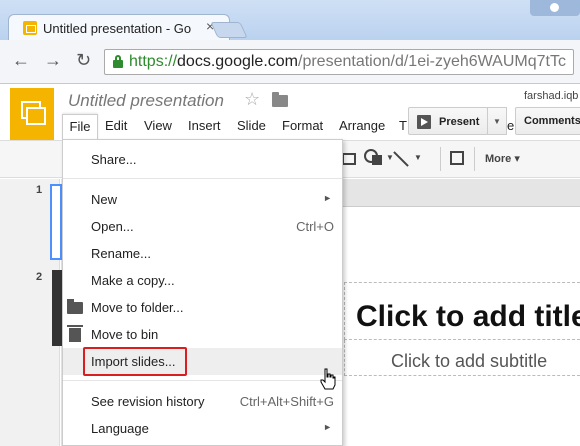 The image size is (580, 446). Describe the element at coordinates (457, 158) in the screenshot. I see `comment-icon` at that location.